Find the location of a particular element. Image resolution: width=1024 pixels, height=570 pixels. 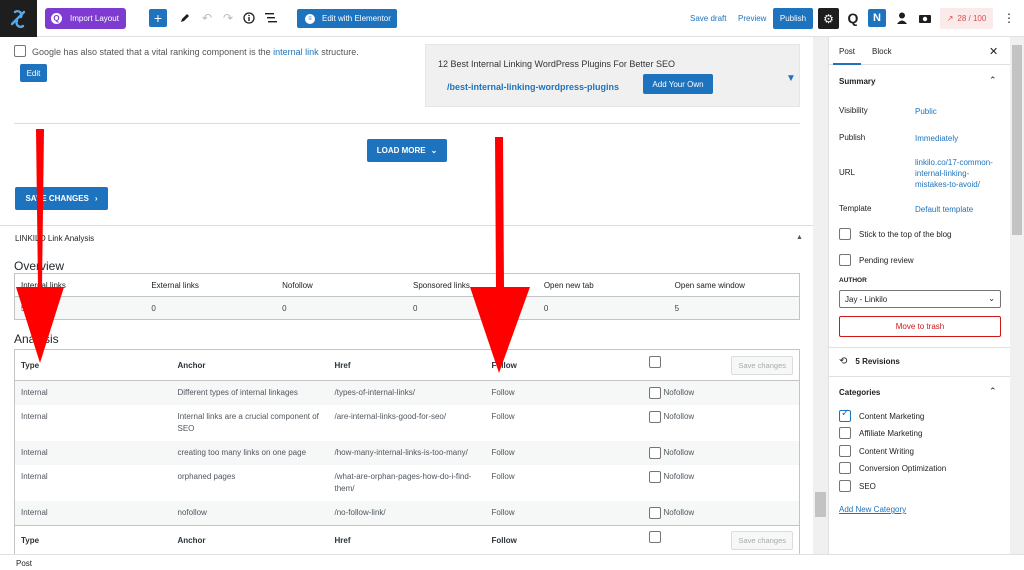

load-more-button: LOAD MORE ⌄ is located at coordinates (407, 150).